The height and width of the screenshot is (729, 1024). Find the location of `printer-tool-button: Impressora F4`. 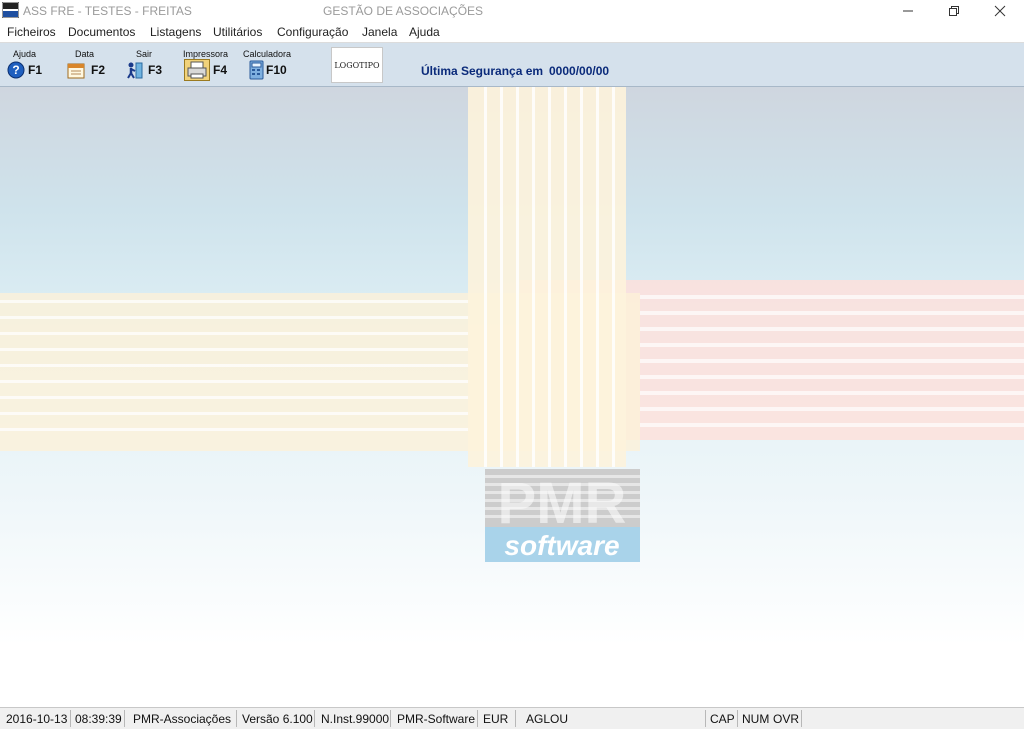

printer-tool-button: Impressora F4 is located at coordinates (206, 64).